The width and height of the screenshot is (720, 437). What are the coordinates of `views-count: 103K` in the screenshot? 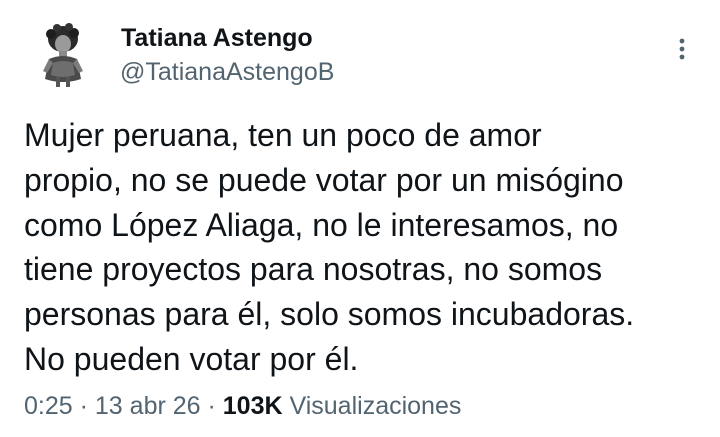 It's located at (253, 406).